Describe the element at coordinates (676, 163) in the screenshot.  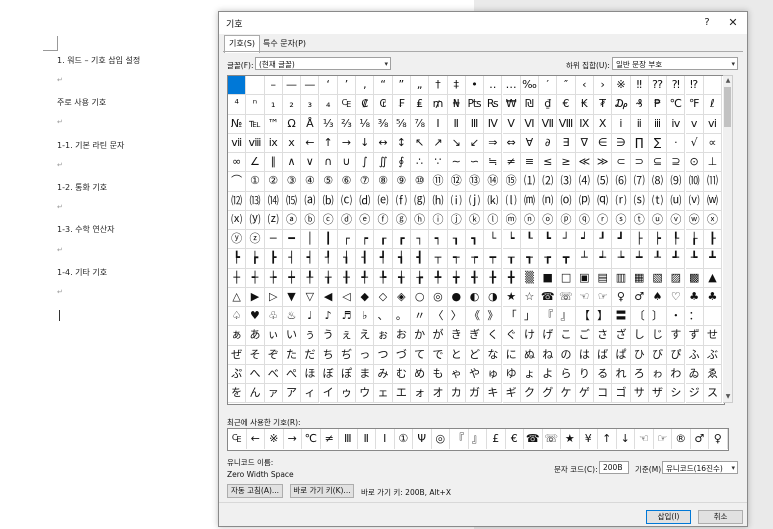
I see `symbol-cell: ⊇` at that location.